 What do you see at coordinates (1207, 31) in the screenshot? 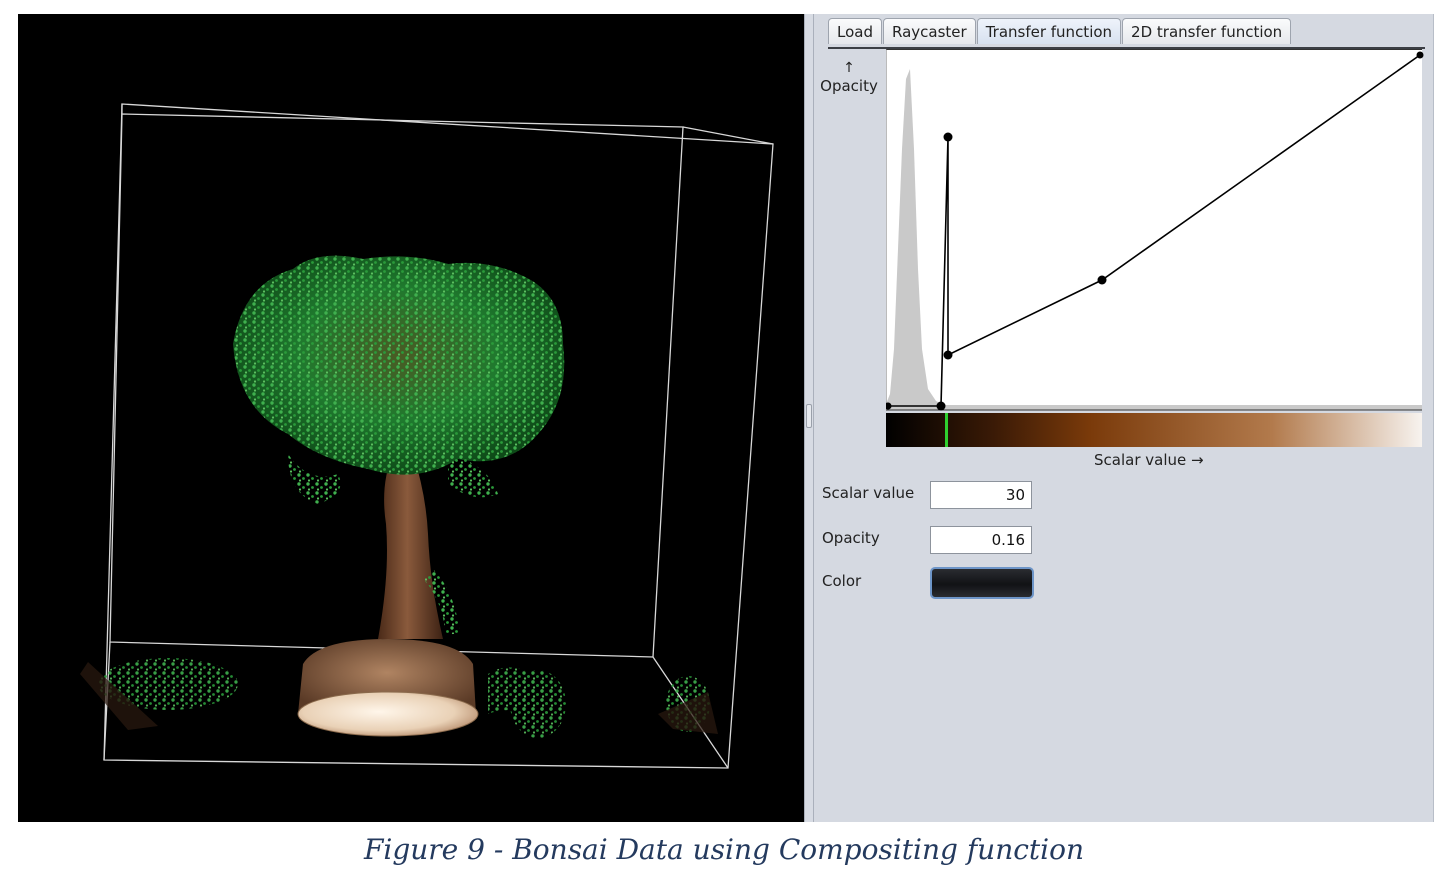
I see `tab-2d-transfer-function: 2D transfer function` at bounding box center [1207, 31].